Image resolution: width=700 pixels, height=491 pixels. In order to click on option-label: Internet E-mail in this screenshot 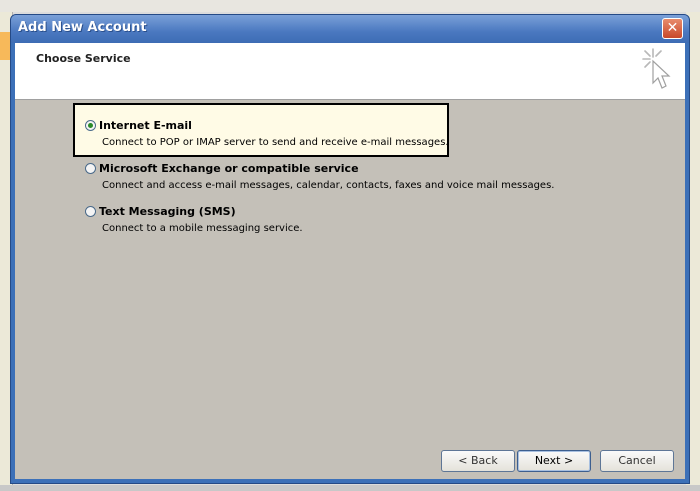, I will do `click(145, 125)`.